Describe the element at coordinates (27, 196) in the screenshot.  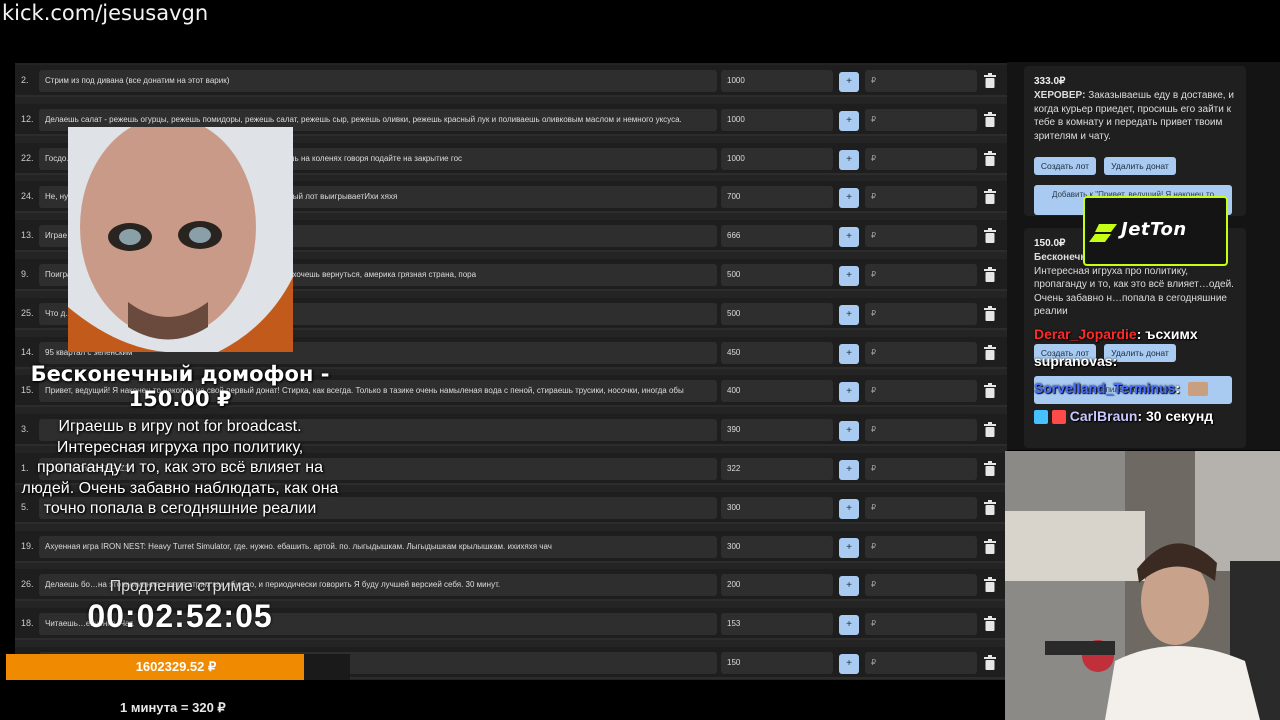
I see `lot-number: 24.` at that location.